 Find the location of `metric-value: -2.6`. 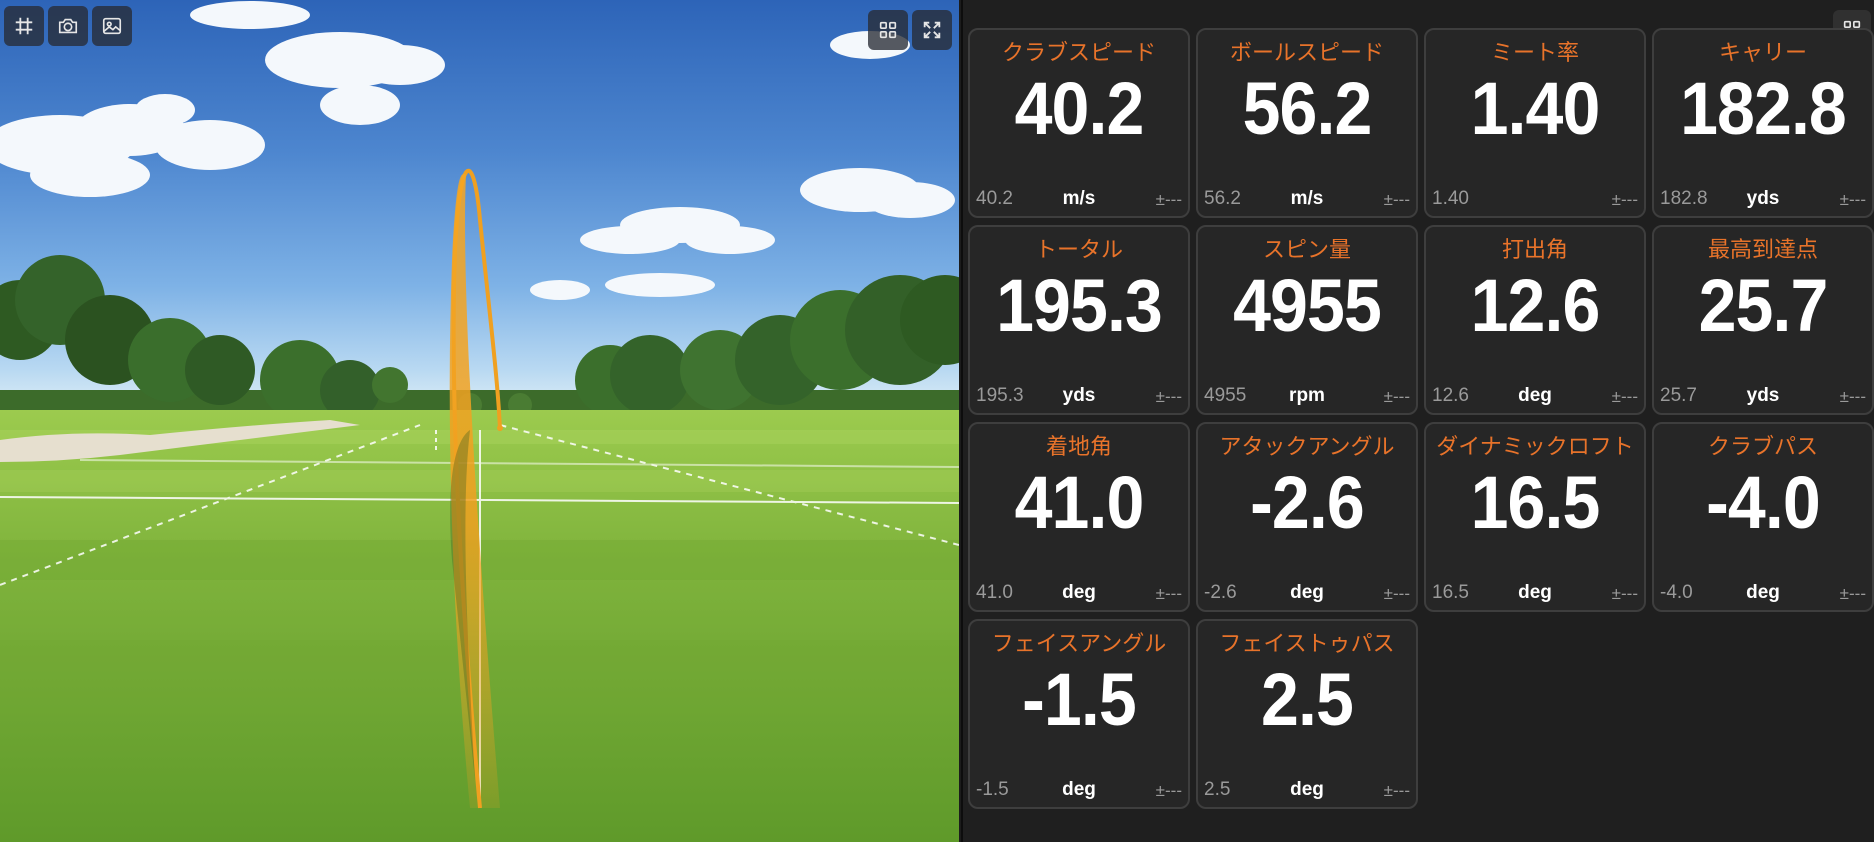

metric-value: -2.6 is located at coordinates (1307, 502).